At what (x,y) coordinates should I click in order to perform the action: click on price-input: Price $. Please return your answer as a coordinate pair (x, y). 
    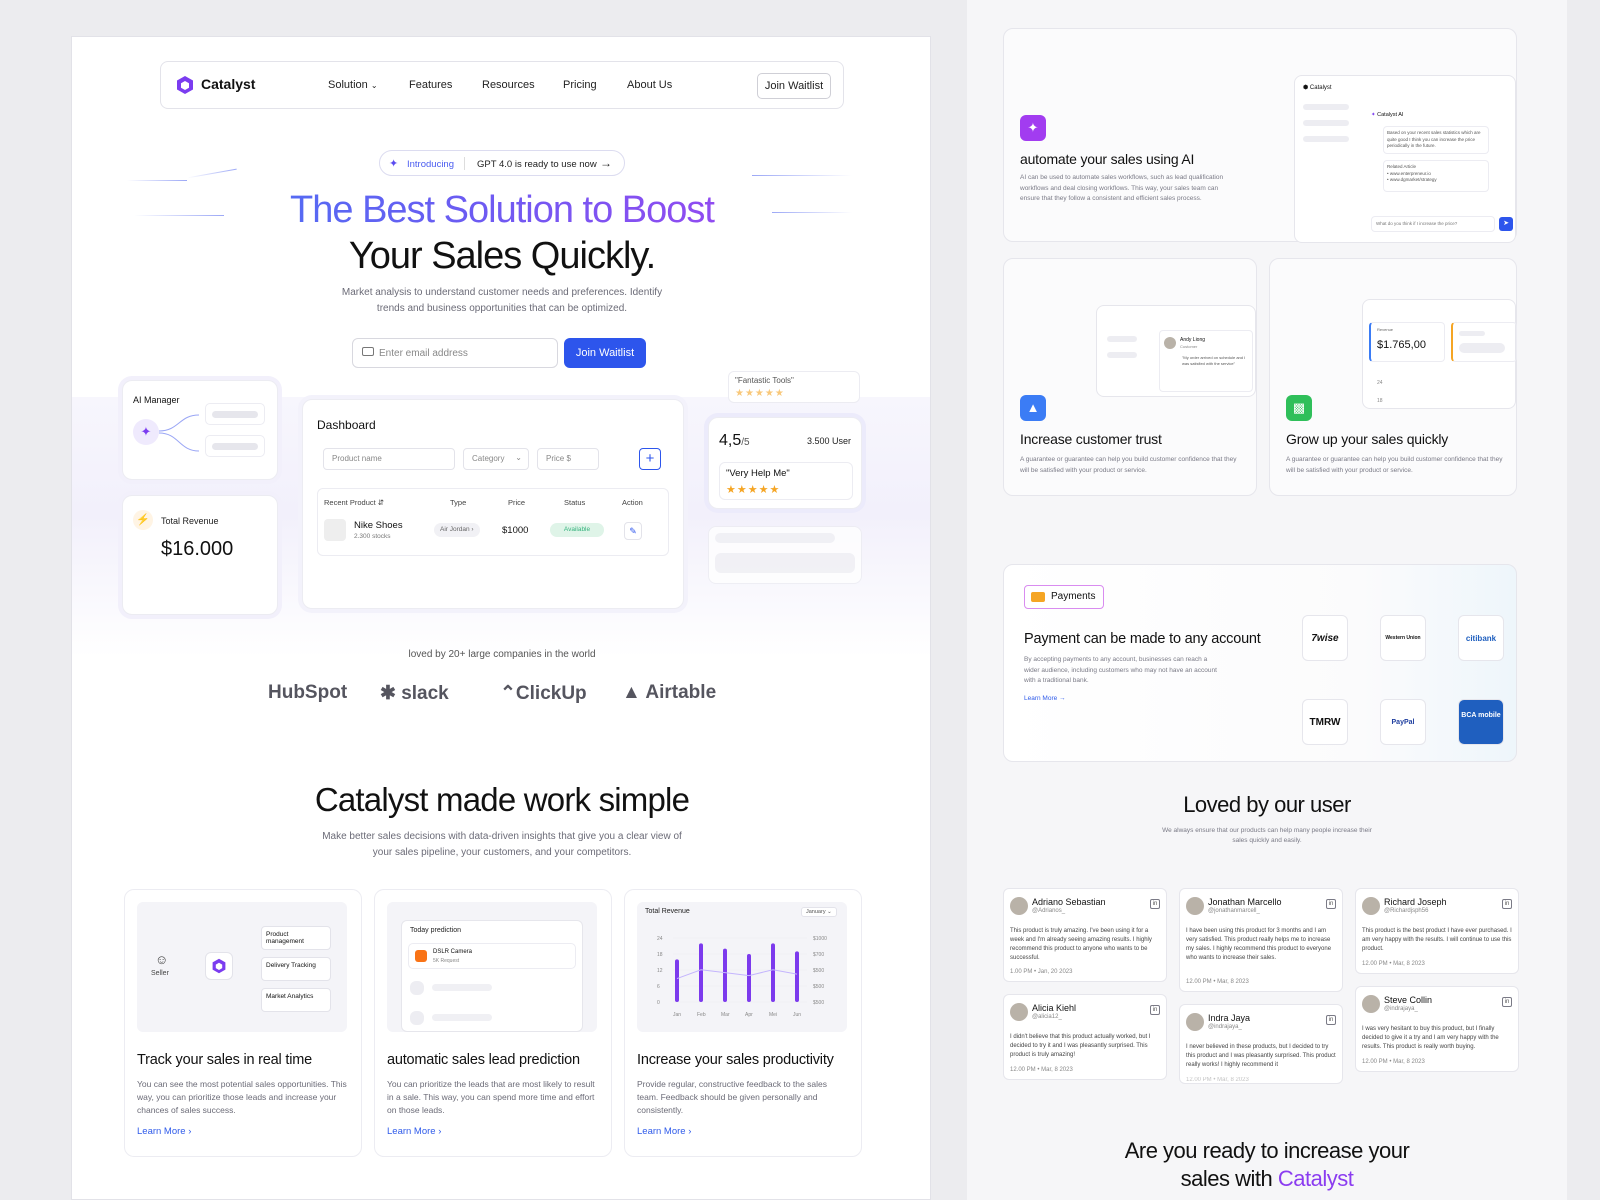
    Looking at the image, I should click on (568, 459).